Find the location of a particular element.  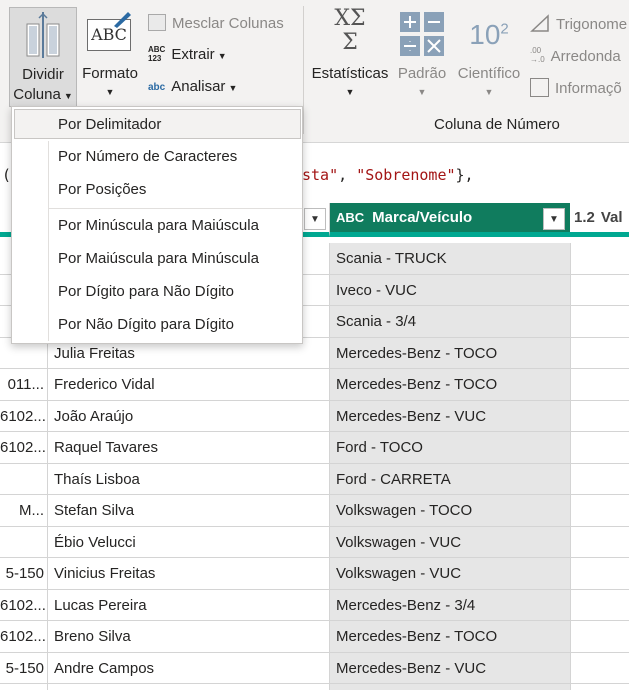

formula-string-2: "Sobrenome" is located at coordinates (406, 175).